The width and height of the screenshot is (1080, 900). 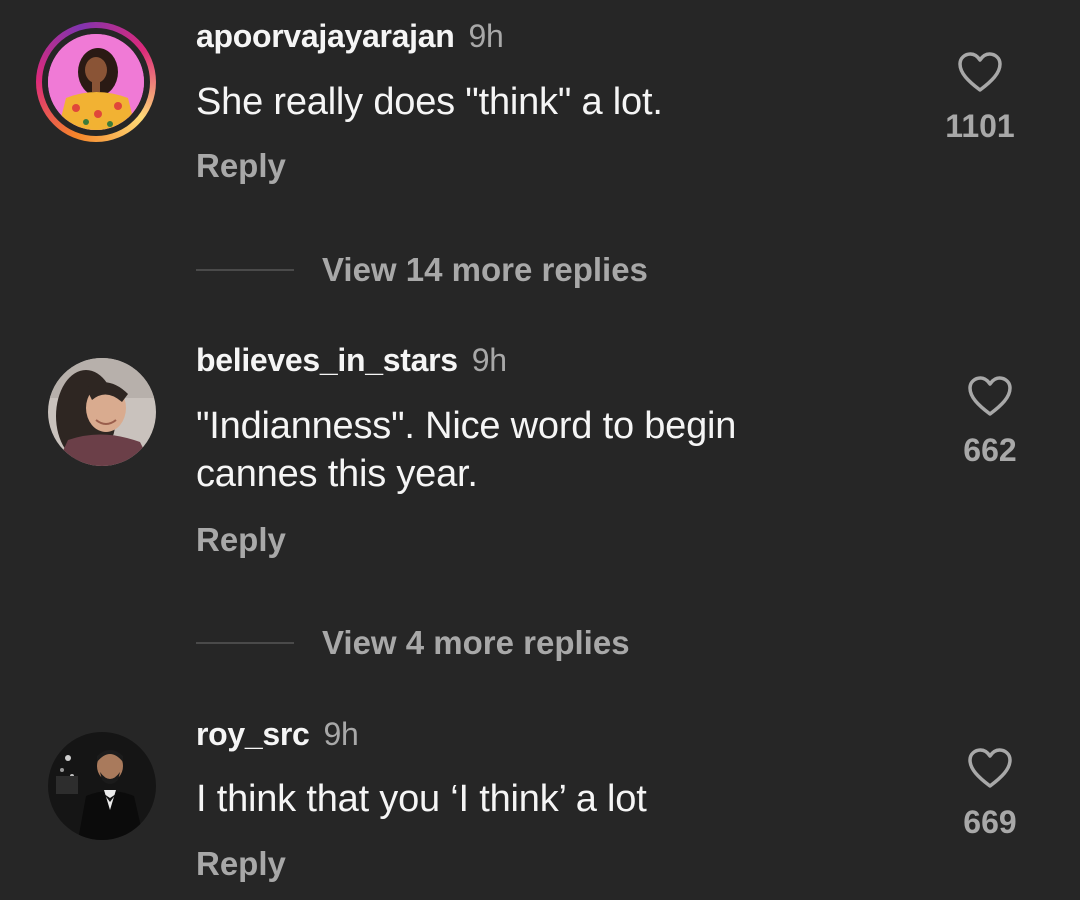 What do you see at coordinates (327, 360) in the screenshot?
I see `username-text: believes_in_stars` at bounding box center [327, 360].